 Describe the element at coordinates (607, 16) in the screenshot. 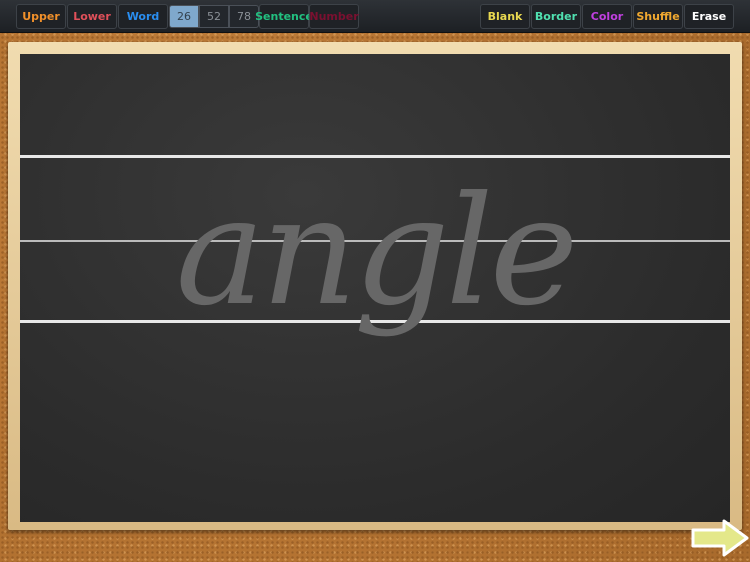

I see `color-button: Color` at that location.